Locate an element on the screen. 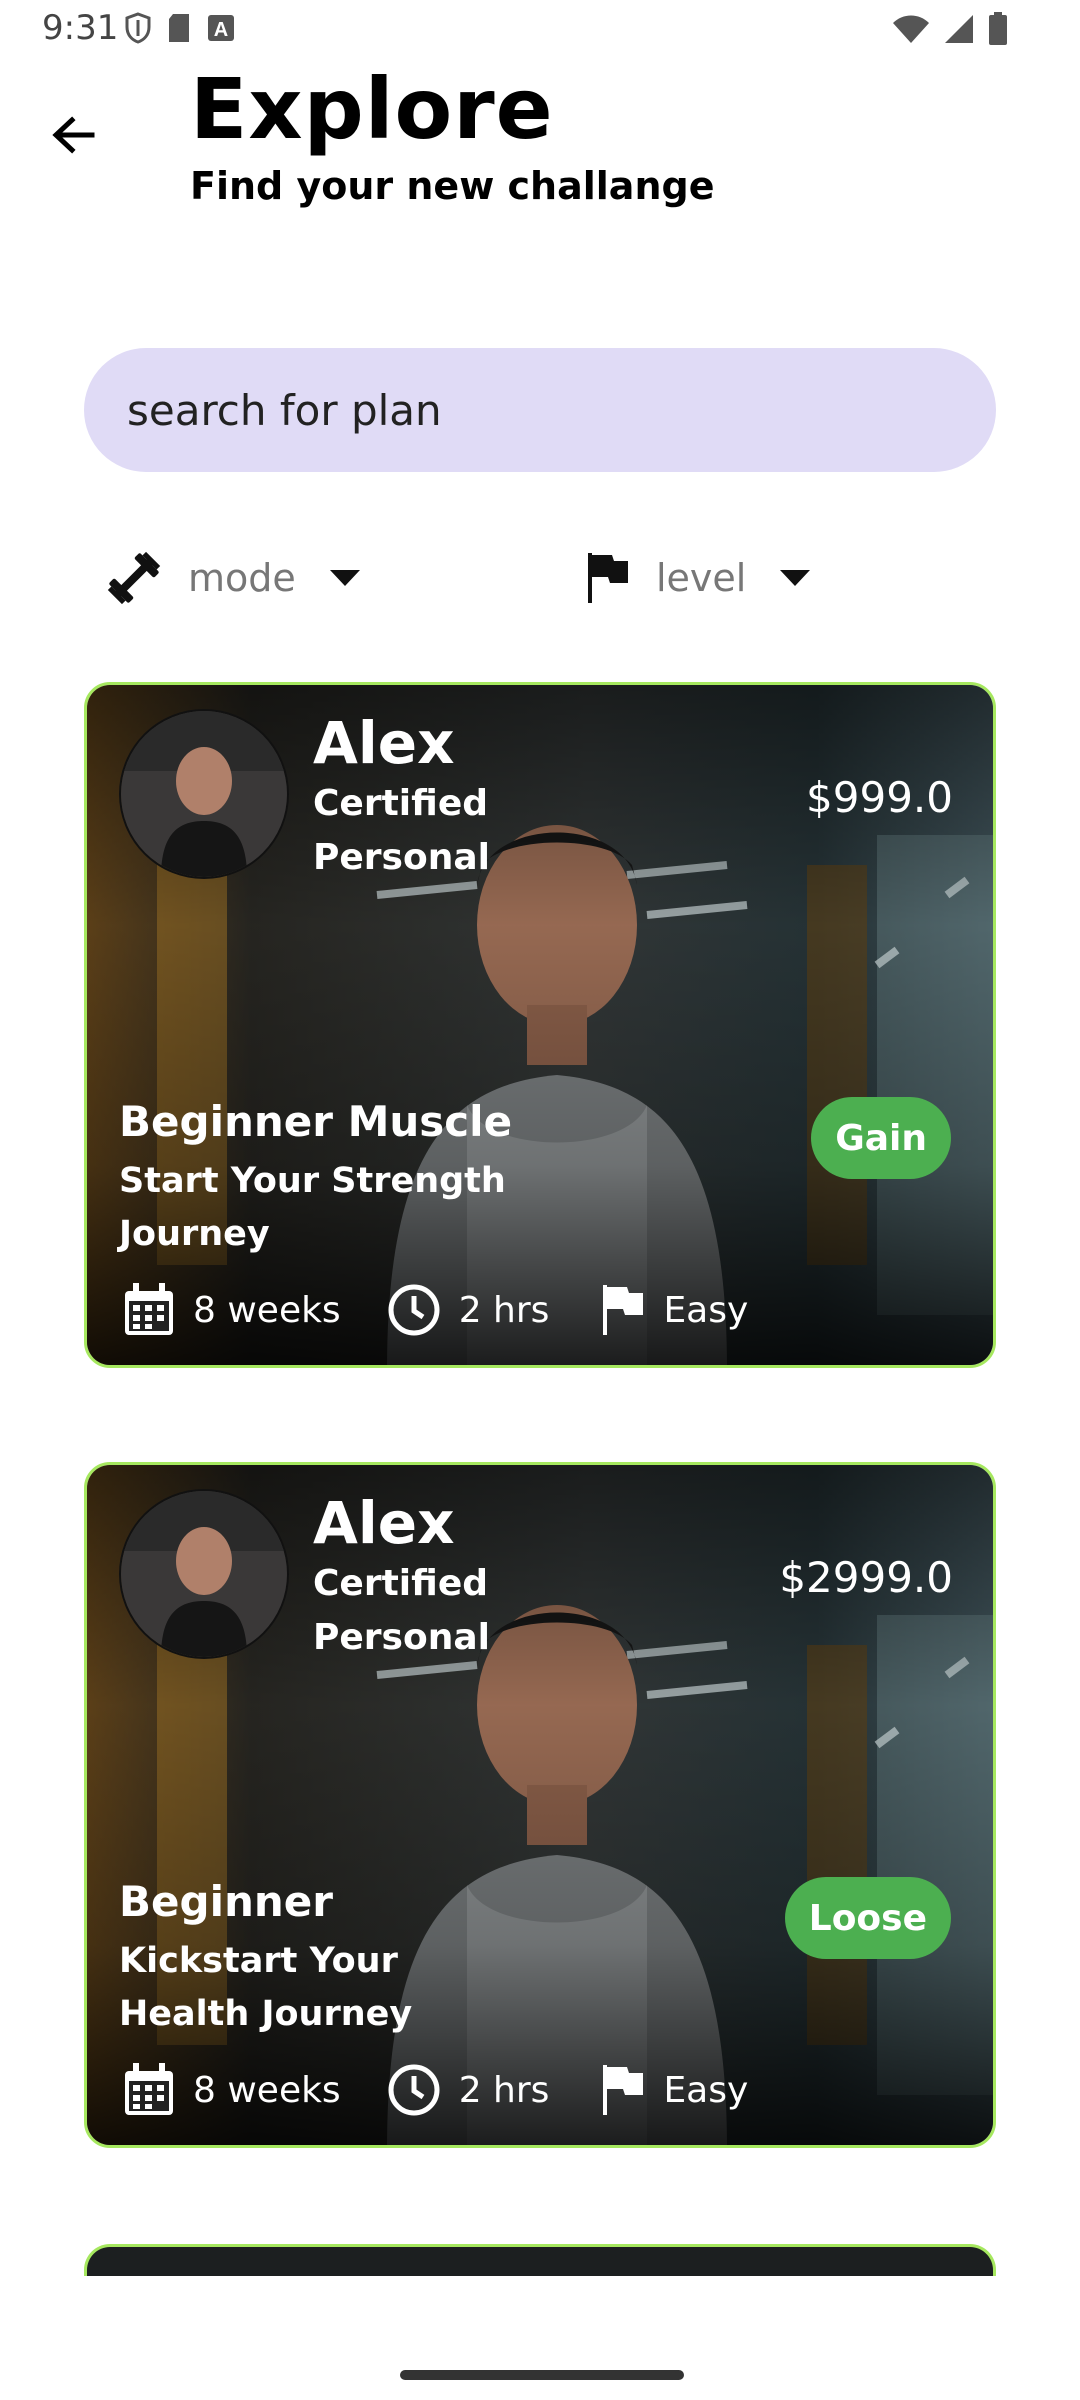  search-input: search for plan is located at coordinates (540, 410).